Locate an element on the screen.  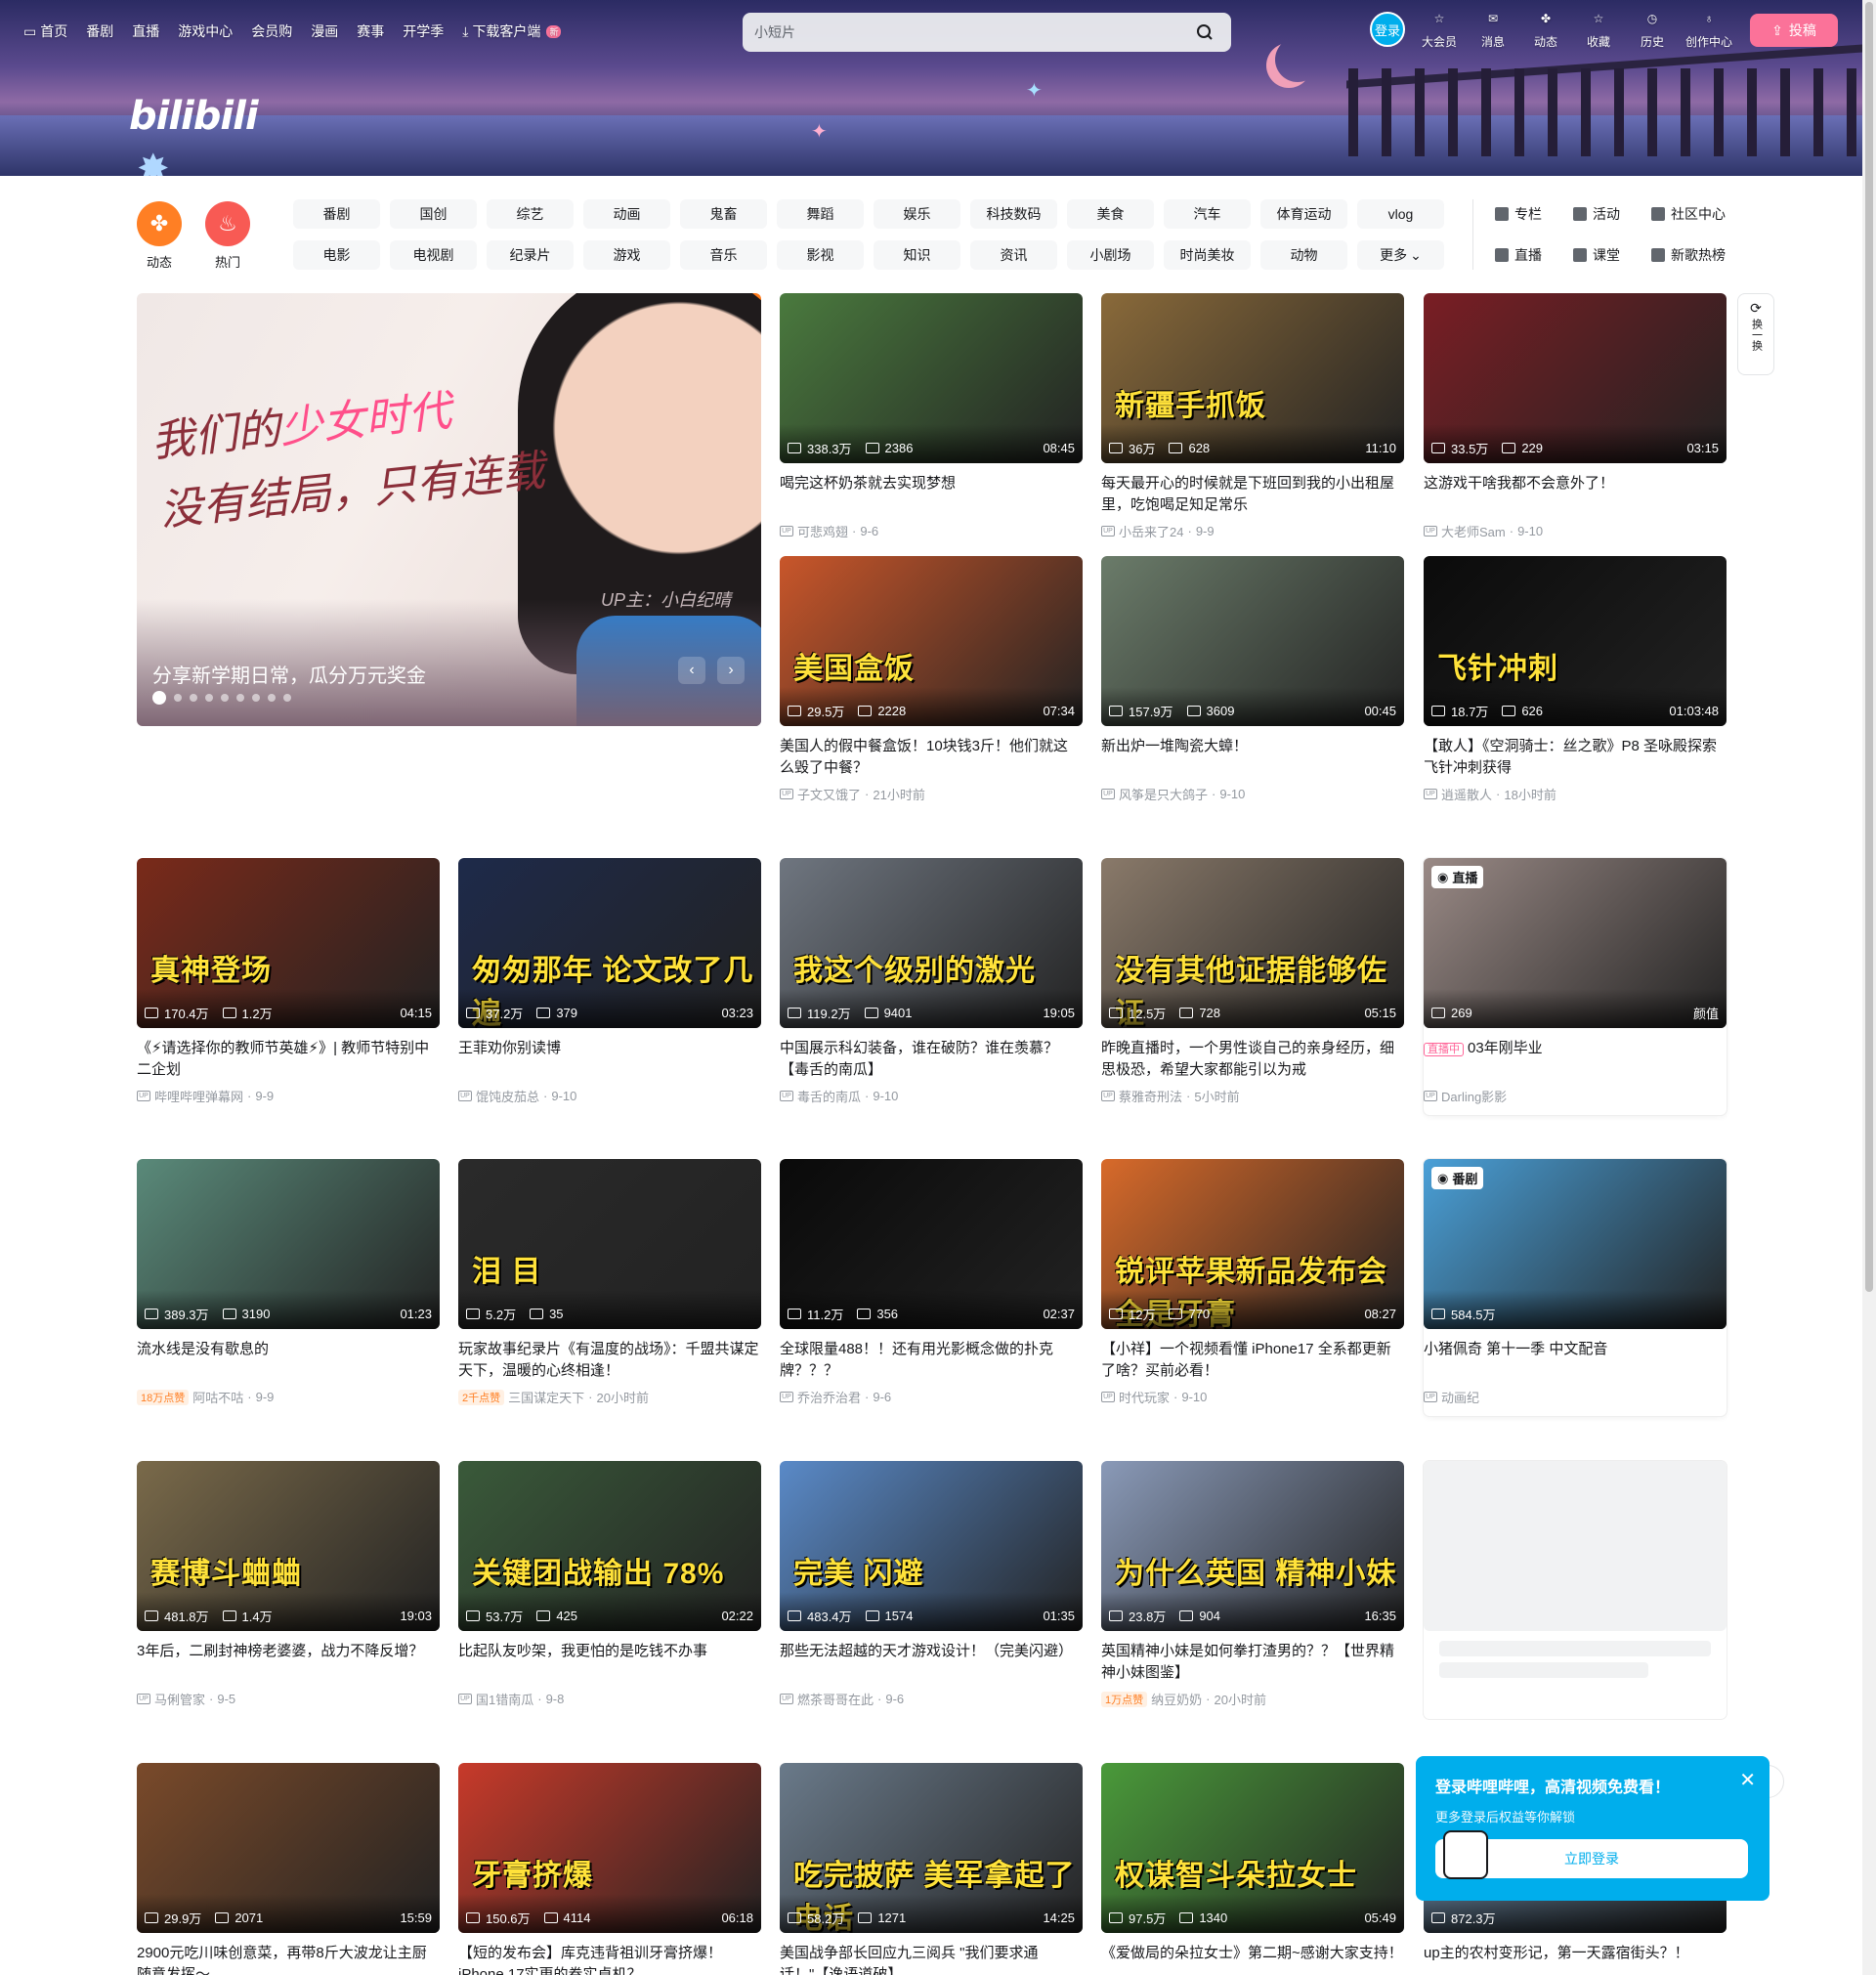
video-meta: UP 馄饨皮茄总 · 9-10 is located at coordinates (609, 1096).